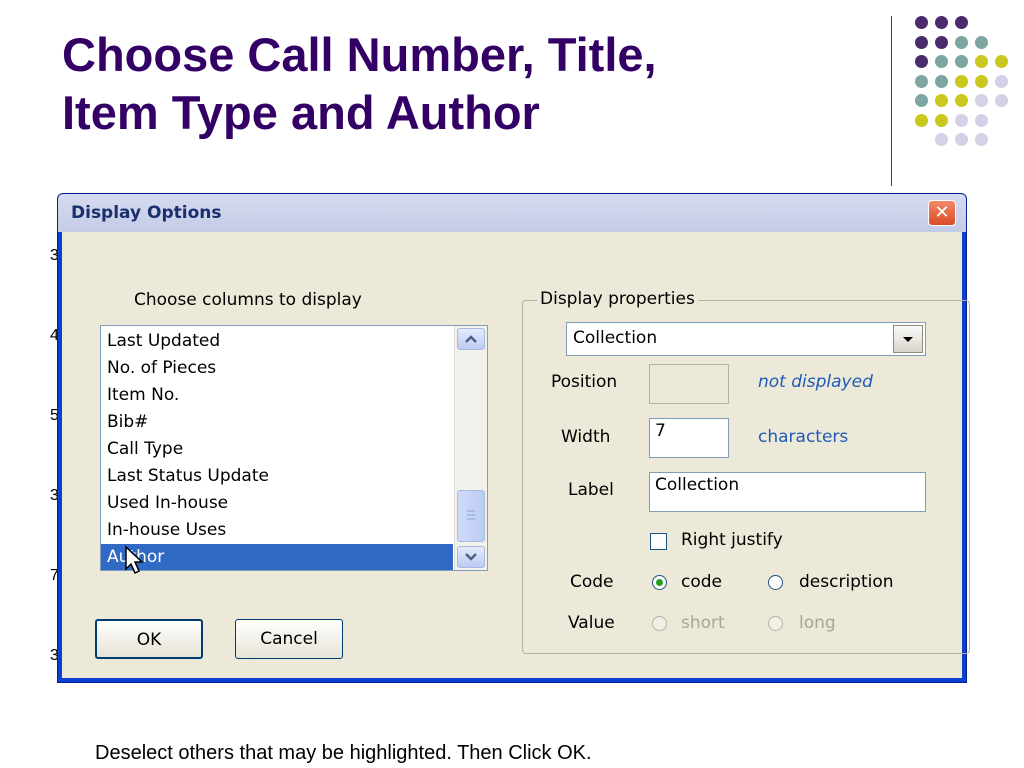  Describe the element at coordinates (359, 54) in the screenshot. I see `slide-title-line-1: Choose Call Number, Title,` at that location.